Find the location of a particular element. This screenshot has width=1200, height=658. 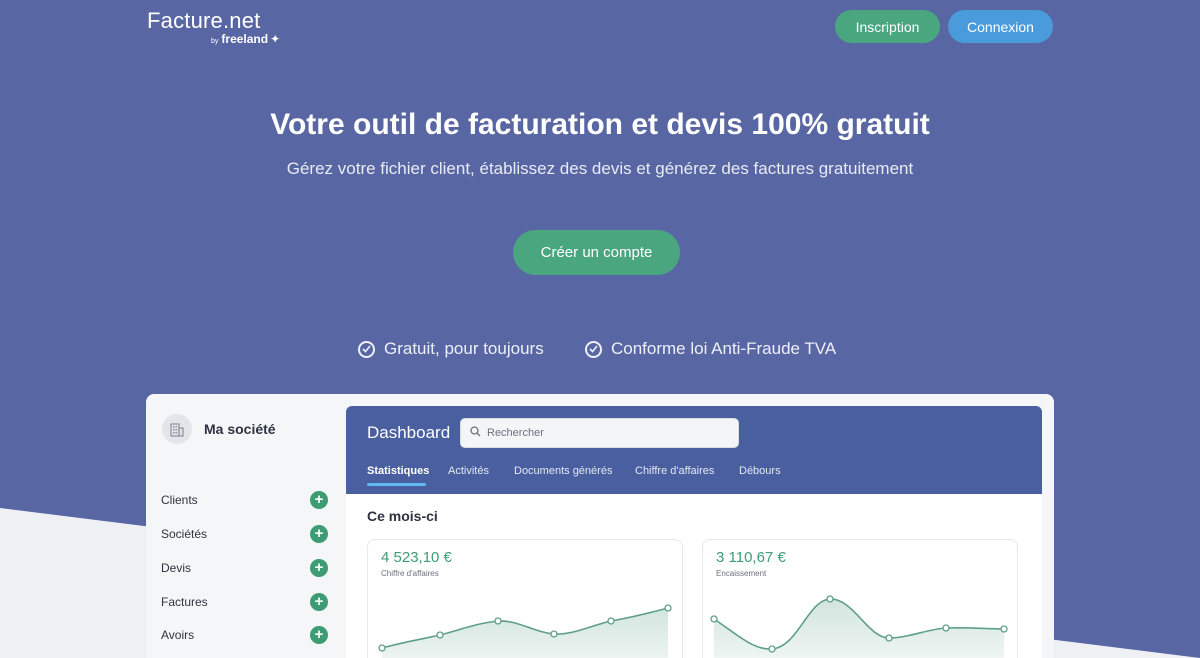

dashboard-title: Dashboard is located at coordinates (409, 432).